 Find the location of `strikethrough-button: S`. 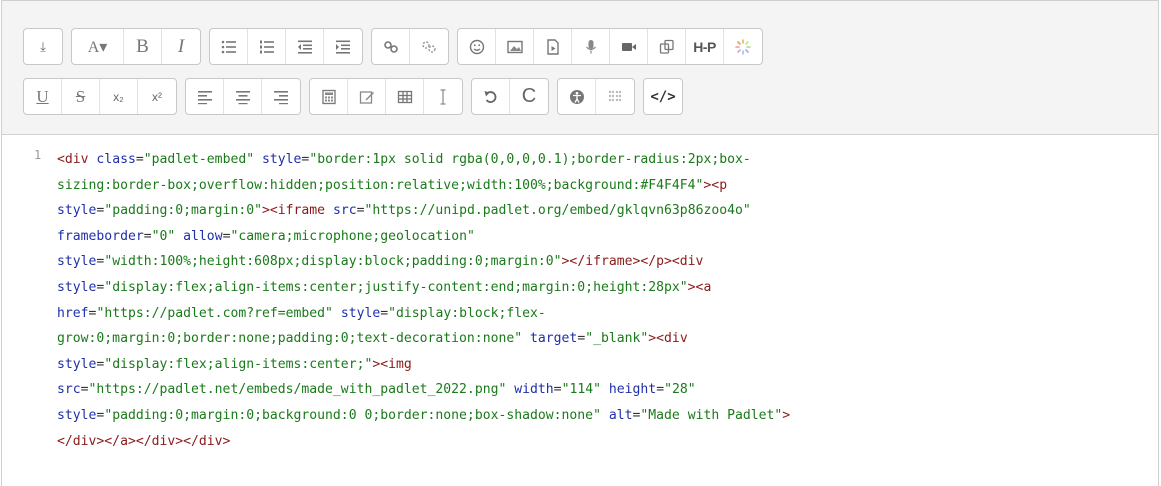

strikethrough-button: S is located at coordinates (81, 96).